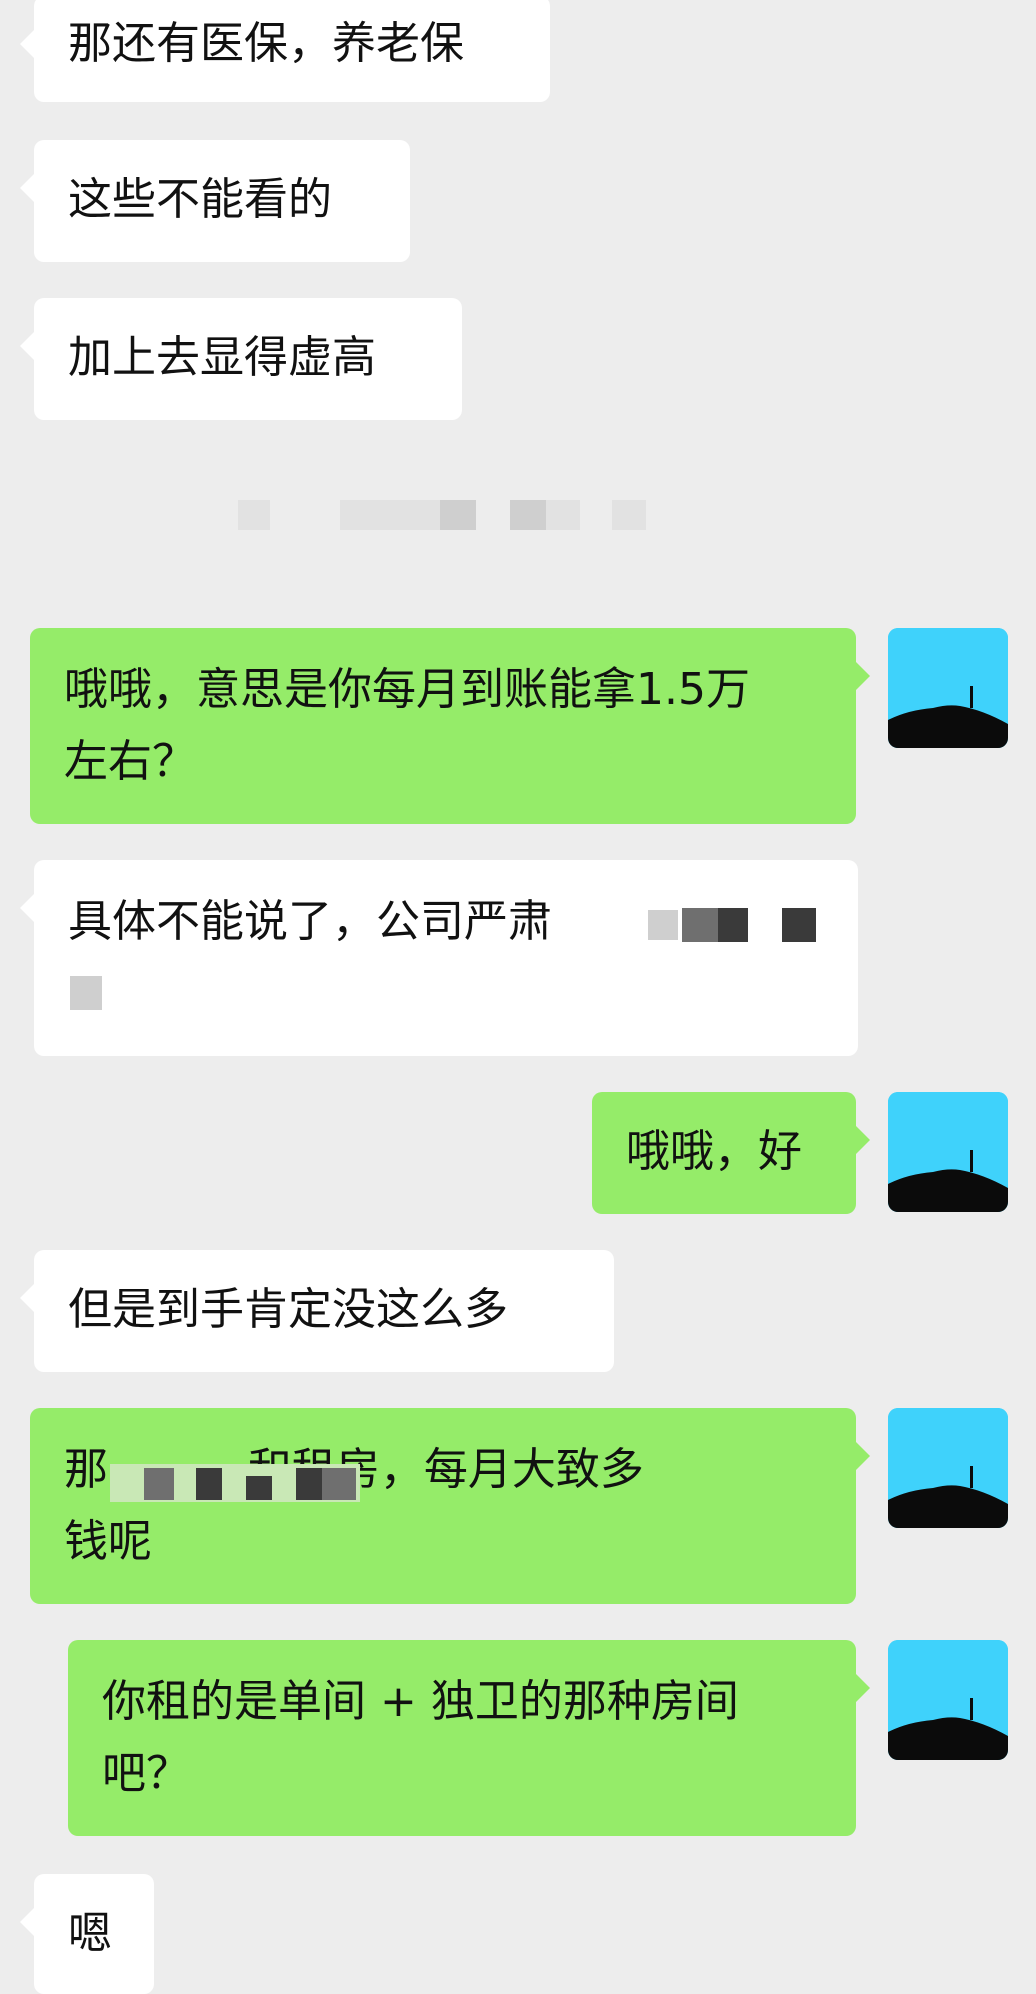 Image resolution: width=1036 pixels, height=1994 pixels. I want to click on message-bubble-incoming: 但是到手肯定没这么多, so click(317, 1311).